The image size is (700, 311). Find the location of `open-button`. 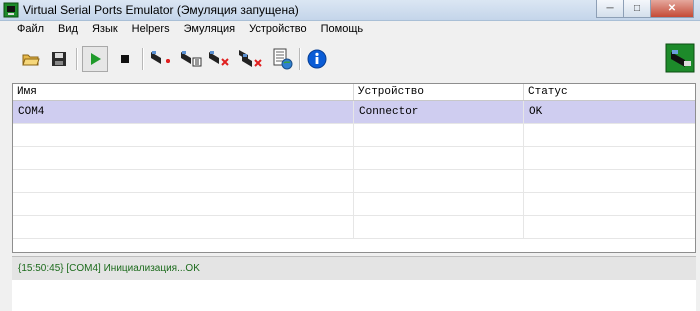

open-button is located at coordinates (31, 59).